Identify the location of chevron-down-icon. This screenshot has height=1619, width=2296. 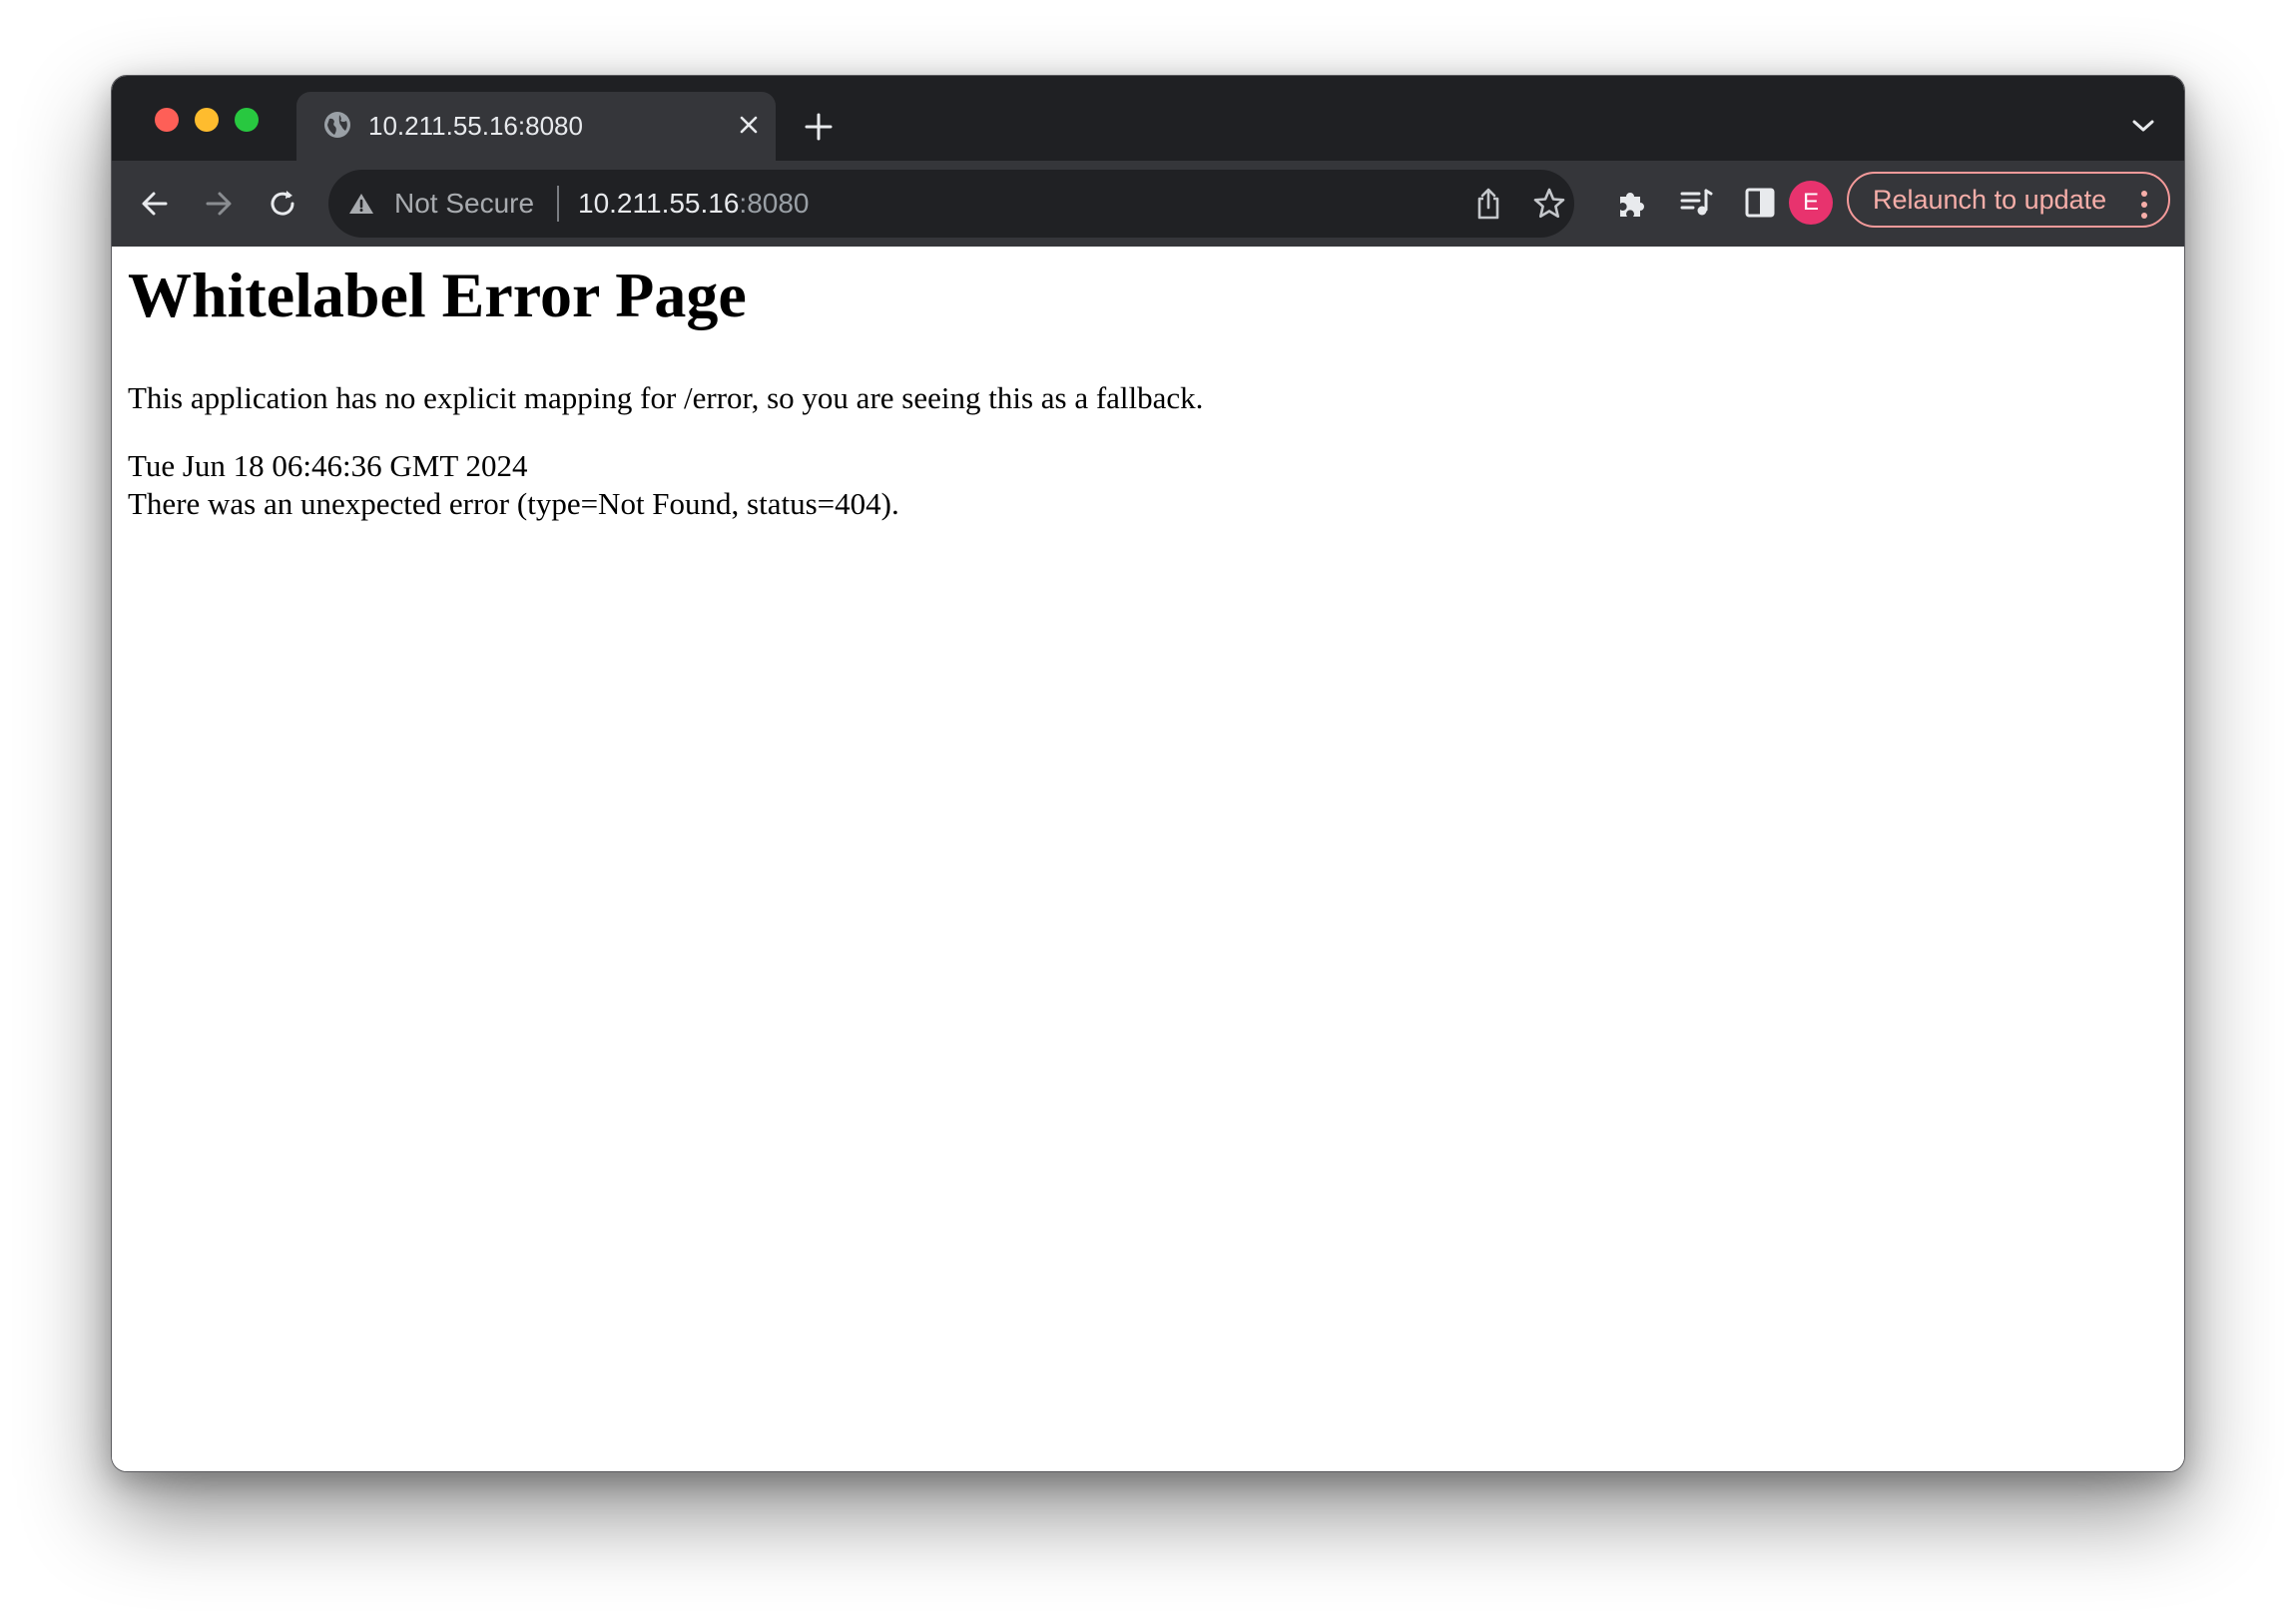
(2143, 126).